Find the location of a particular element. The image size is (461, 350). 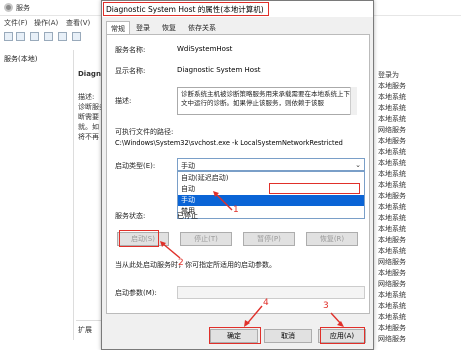

annotation-number-3: 3 is located at coordinates (326, 306).